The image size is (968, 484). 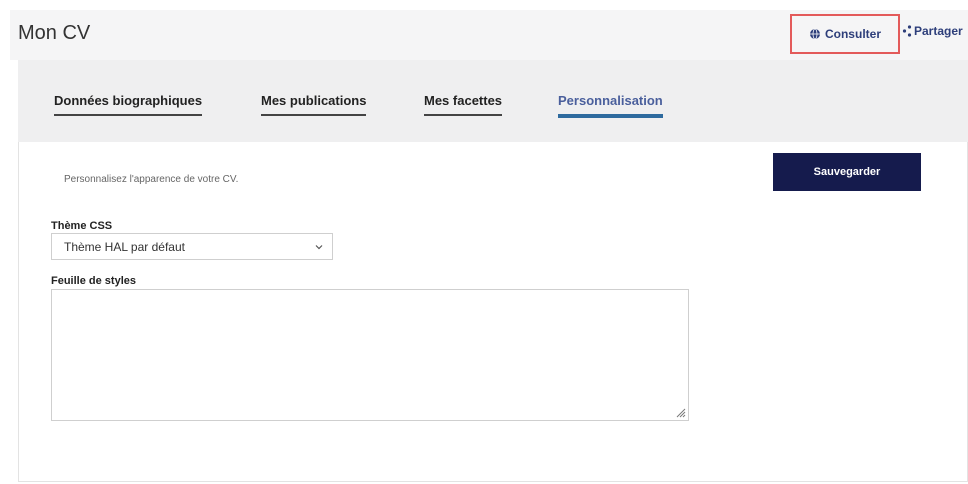 I want to click on tab-personalization: Personnalisation, so click(x=610, y=105).